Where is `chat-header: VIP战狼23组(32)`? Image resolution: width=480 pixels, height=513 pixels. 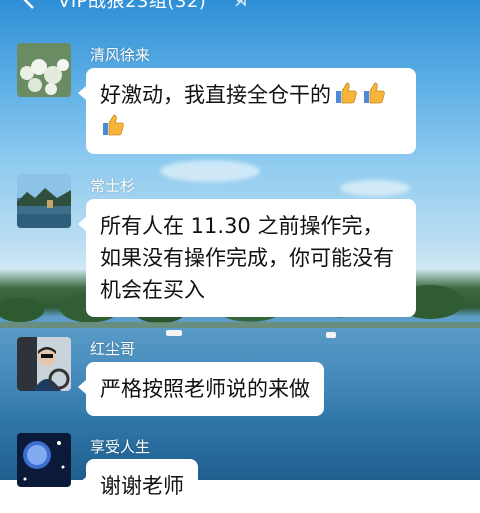
chat-header: VIP战狼23组(32) is located at coordinates (240, 7).